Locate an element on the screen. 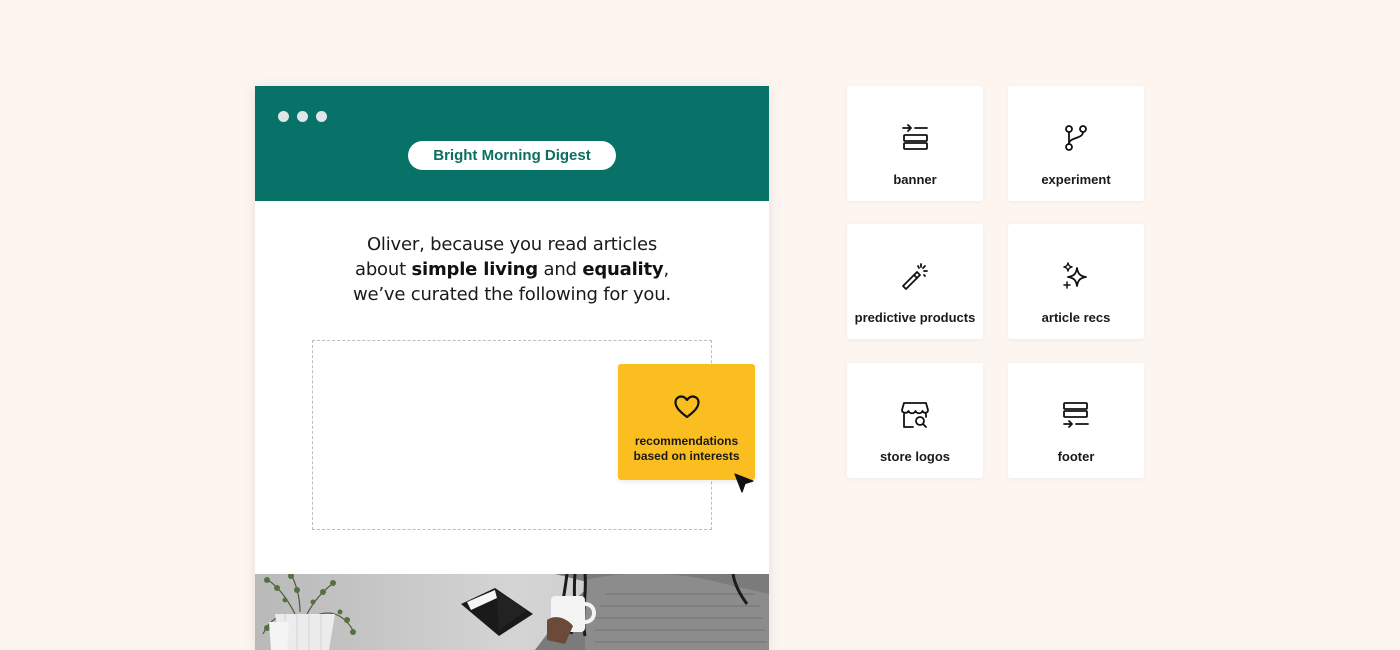  brand-pill: Bright Morning Digest is located at coordinates (512, 155).